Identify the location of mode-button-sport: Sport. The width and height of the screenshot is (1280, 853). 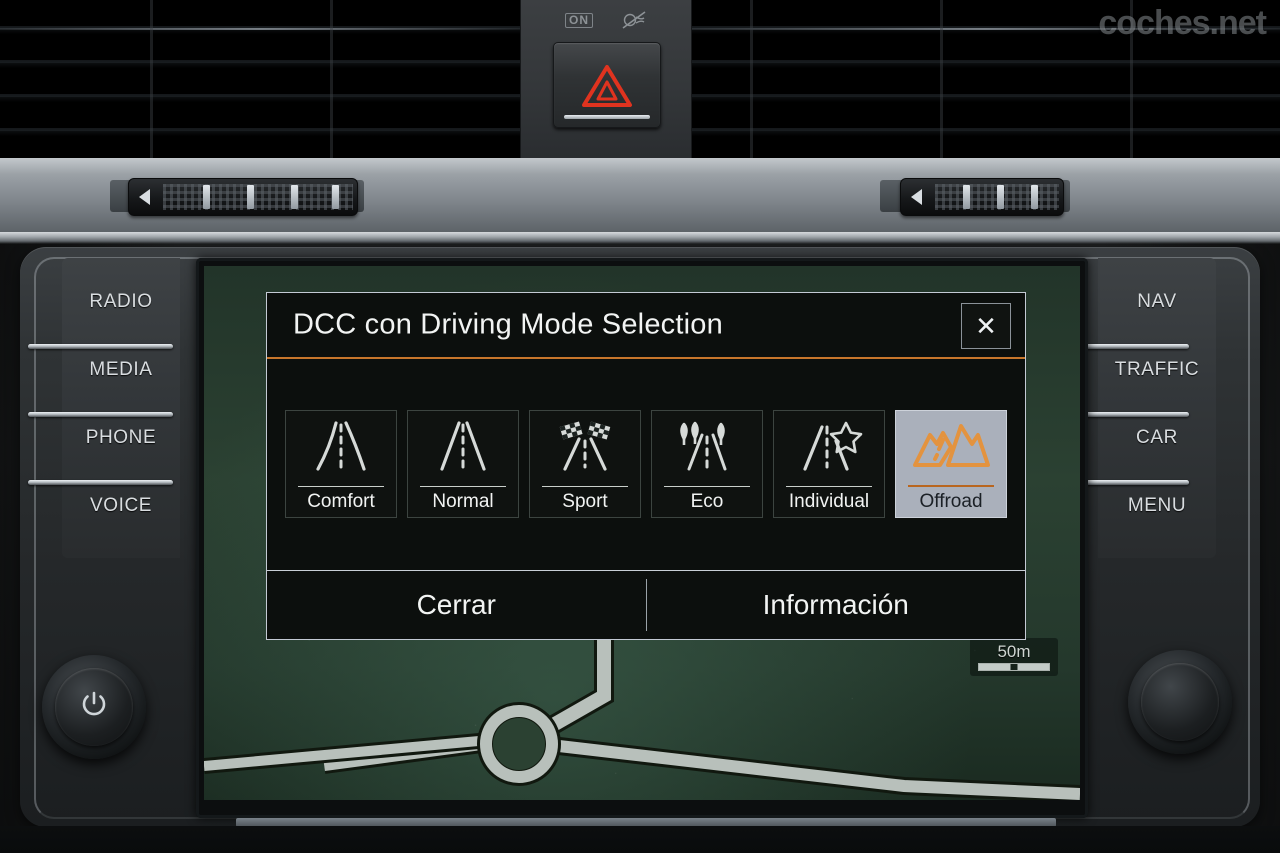
(585, 464).